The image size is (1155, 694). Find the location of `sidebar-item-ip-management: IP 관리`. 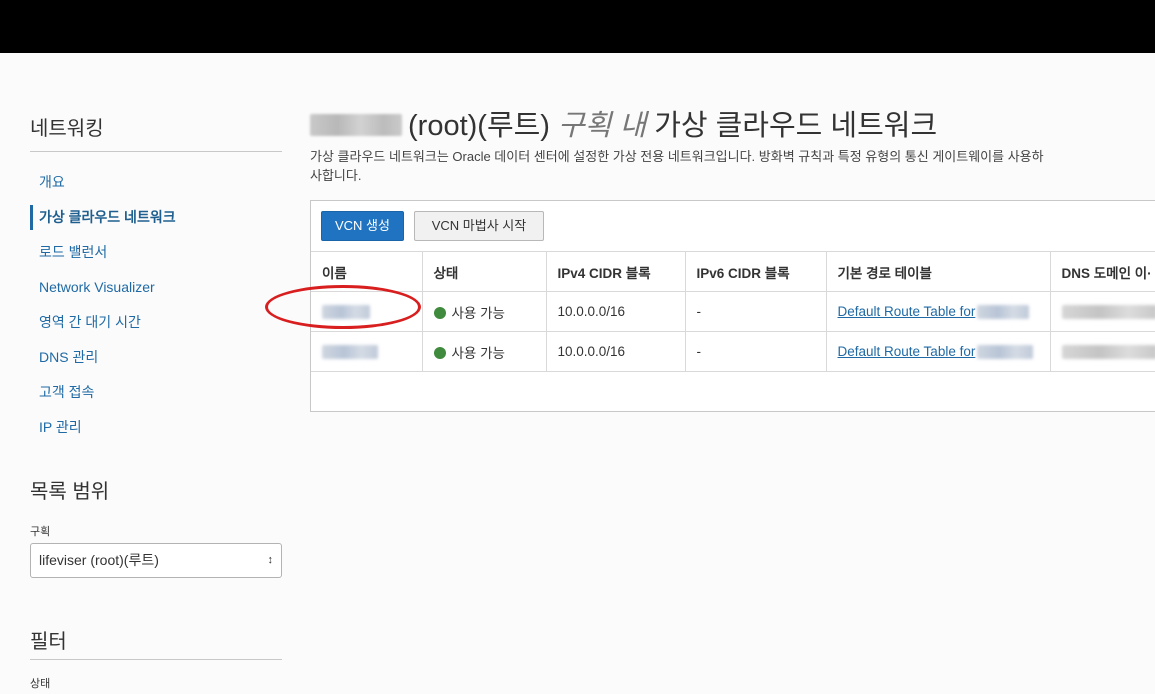

sidebar-item-ip-management: IP 관리 is located at coordinates (156, 427).